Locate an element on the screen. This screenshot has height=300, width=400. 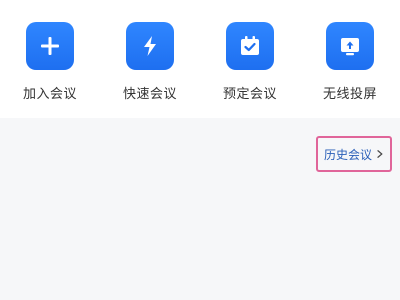
quick-meeting-tile is located at coordinates (150, 46).